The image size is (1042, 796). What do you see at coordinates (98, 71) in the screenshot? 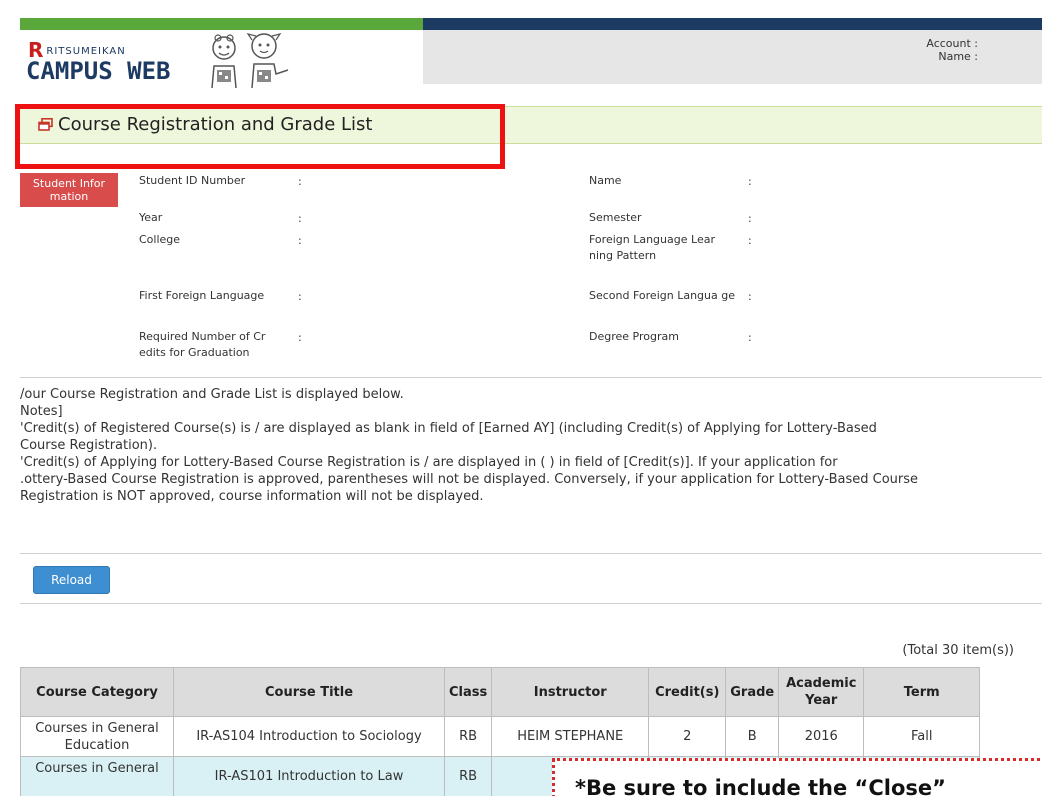
I see `logo-campus-web: CAMPUS WEB` at bounding box center [98, 71].